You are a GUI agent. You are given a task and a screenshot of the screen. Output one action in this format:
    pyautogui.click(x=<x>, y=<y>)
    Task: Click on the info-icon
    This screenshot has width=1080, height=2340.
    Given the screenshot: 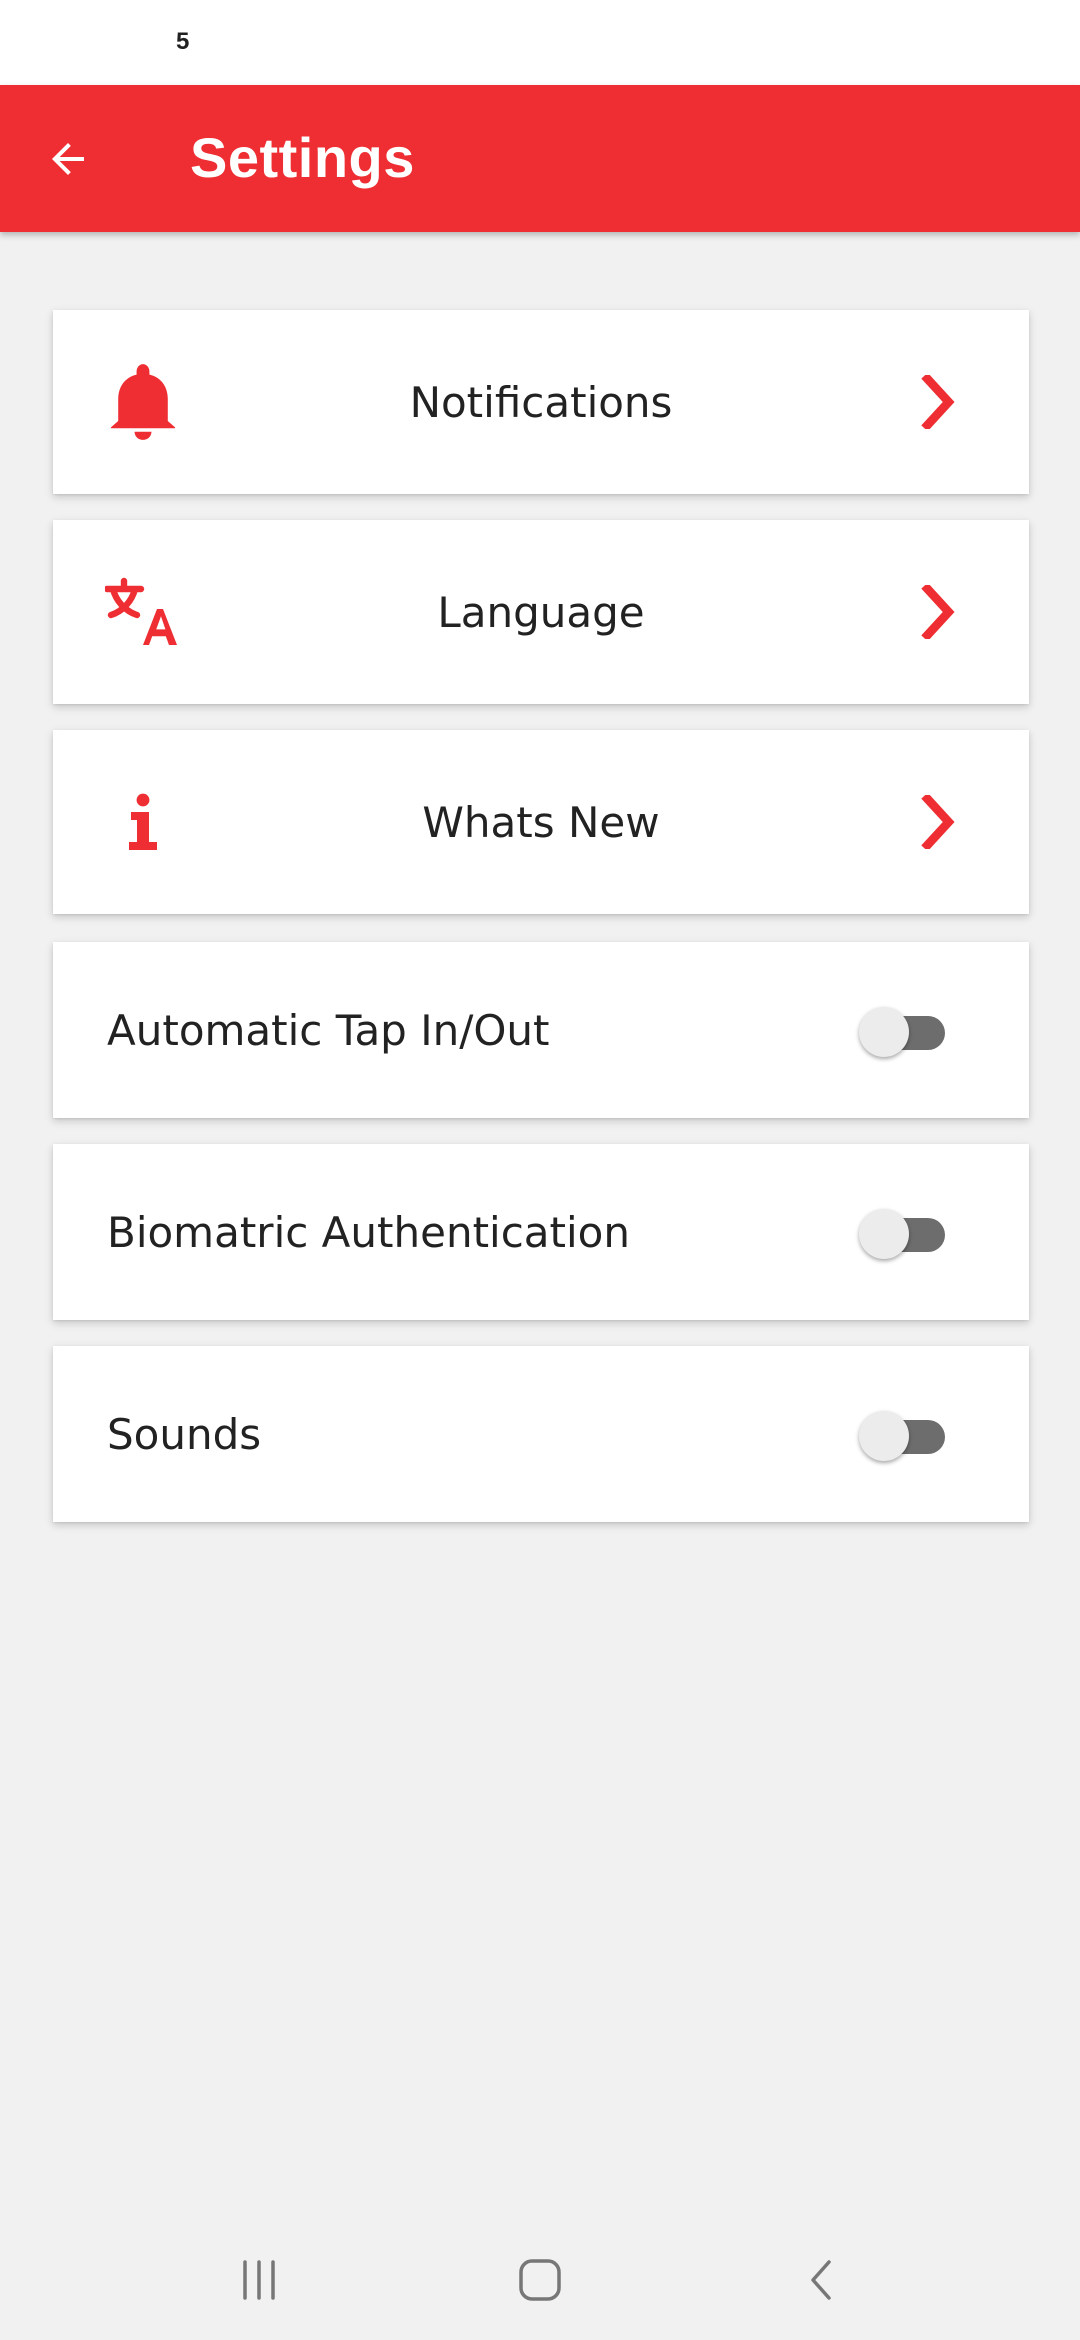 What is the action you would take?
    pyautogui.click(x=143, y=822)
    